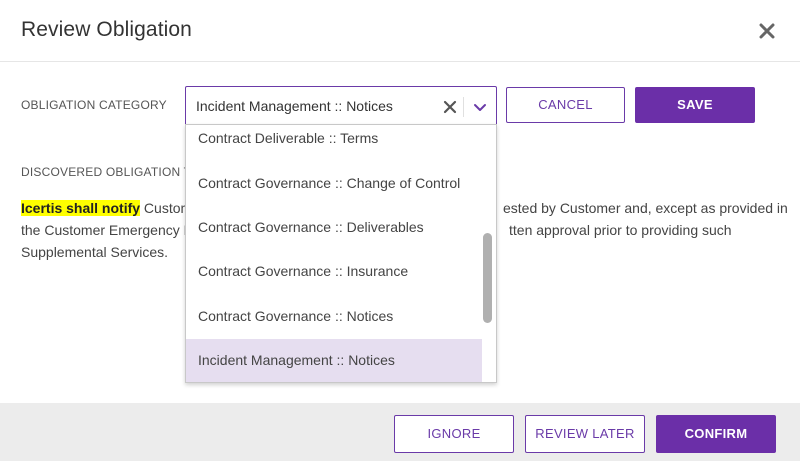  Describe the element at coordinates (585, 434) in the screenshot. I see `review-later-button: REVIEW LATER` at that location.